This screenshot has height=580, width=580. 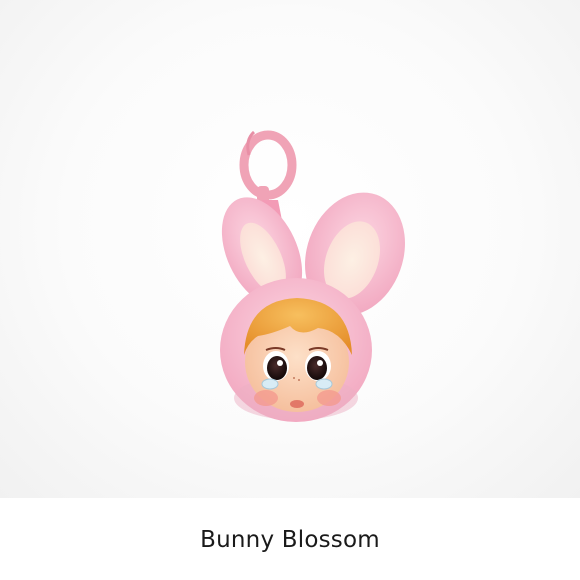 What do you see at coordinates (290, 540) in the screenshot?
I see `product-name: Bunny Blossom` at bounding box center [290, 540].